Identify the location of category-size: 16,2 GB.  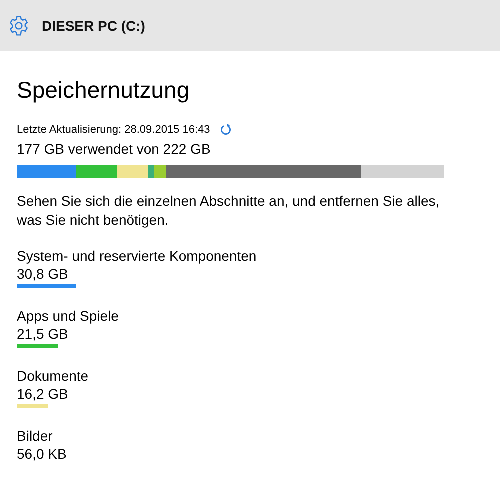
(42, 394).